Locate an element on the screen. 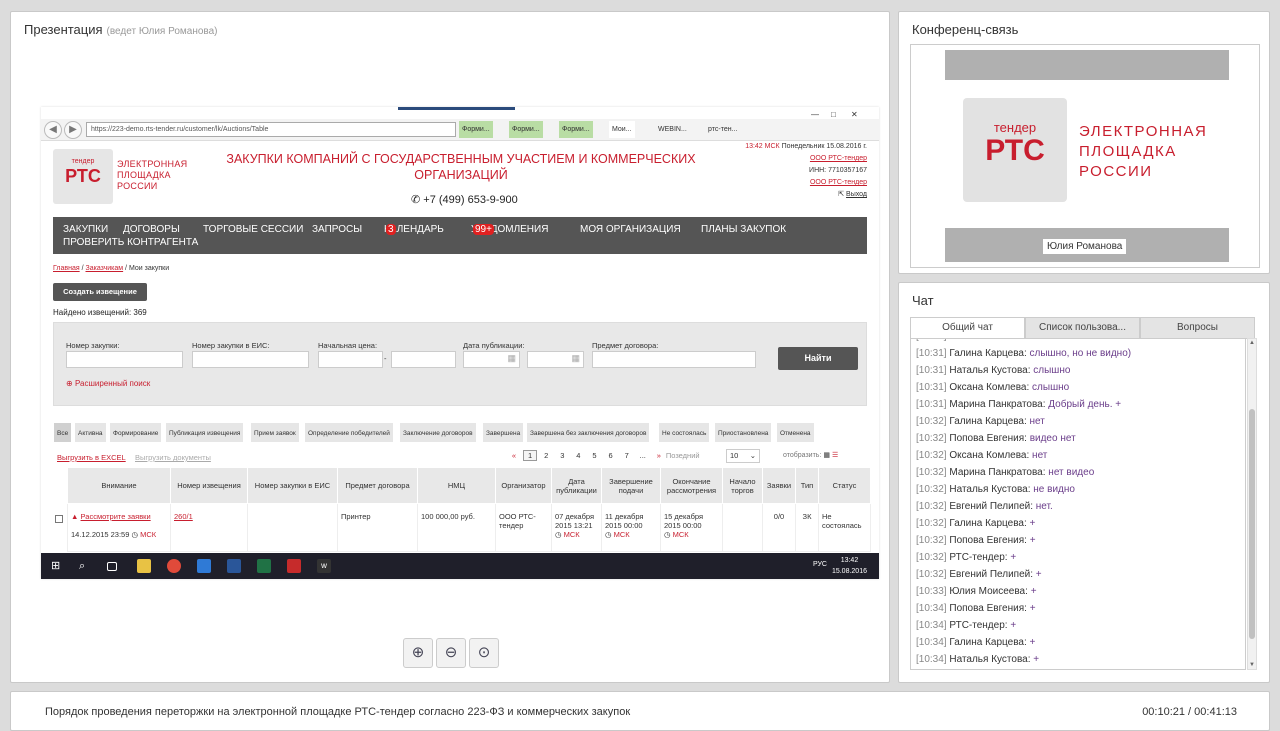 The width and height of the screenshot is (1280, 731). cell-notice: 260/1 is located at coordinates (209, 527).